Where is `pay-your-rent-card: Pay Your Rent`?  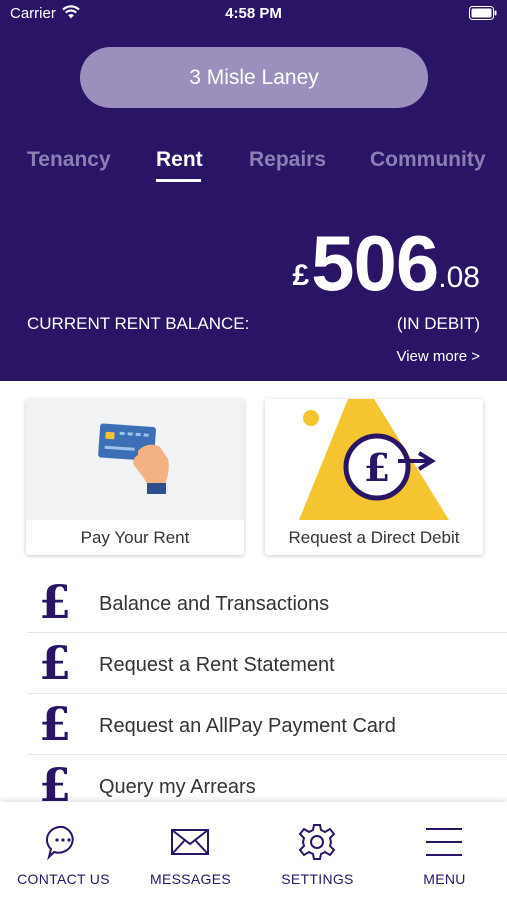
pay-your-rent-card: Pay Your Rent is located at coordinates (135, 477).